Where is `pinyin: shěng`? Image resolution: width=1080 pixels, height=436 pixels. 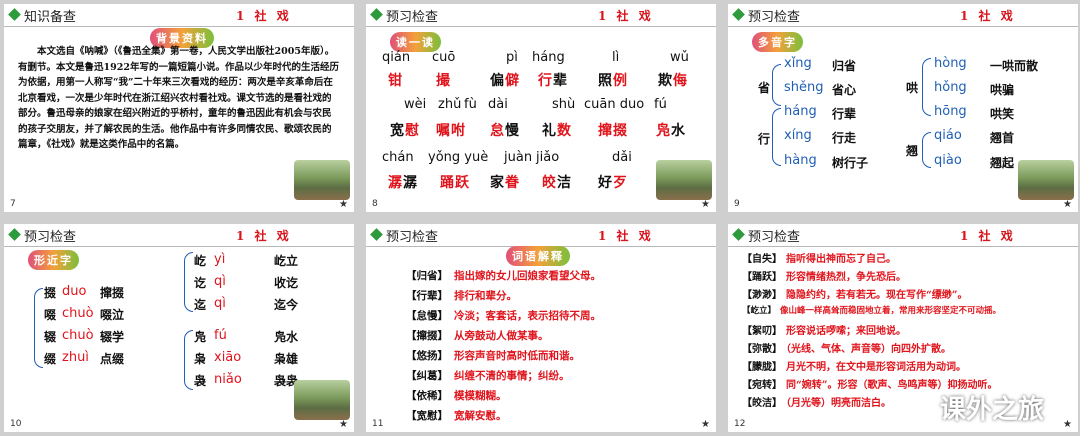
pinyin: shěng is located at coordinates (804, 87).